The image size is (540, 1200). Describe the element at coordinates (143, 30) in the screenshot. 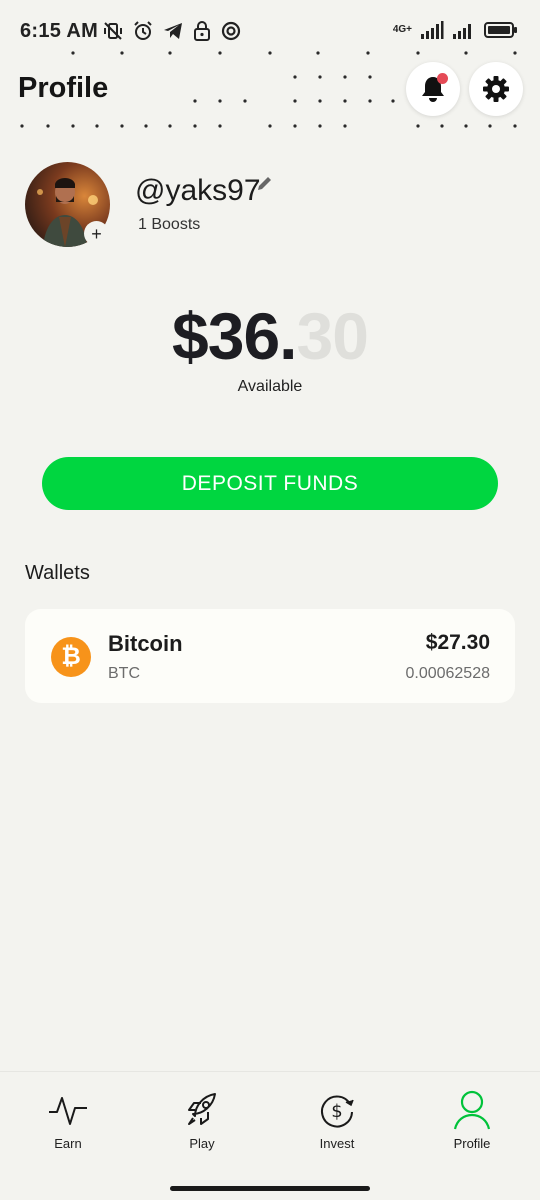

I see `alarm-icon` at that location.